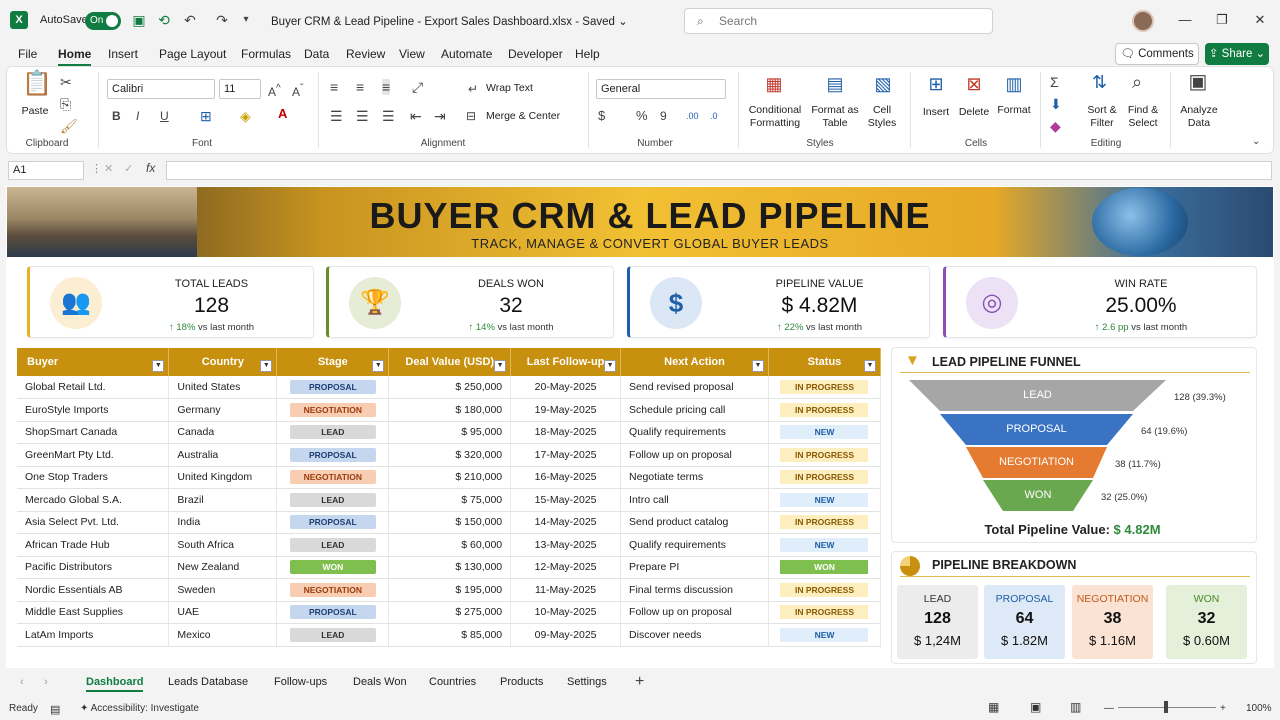  Describe the element at coordinates (416, 116) in the screenshot. I see `decrease-indent-icon: ⇤` at that location.